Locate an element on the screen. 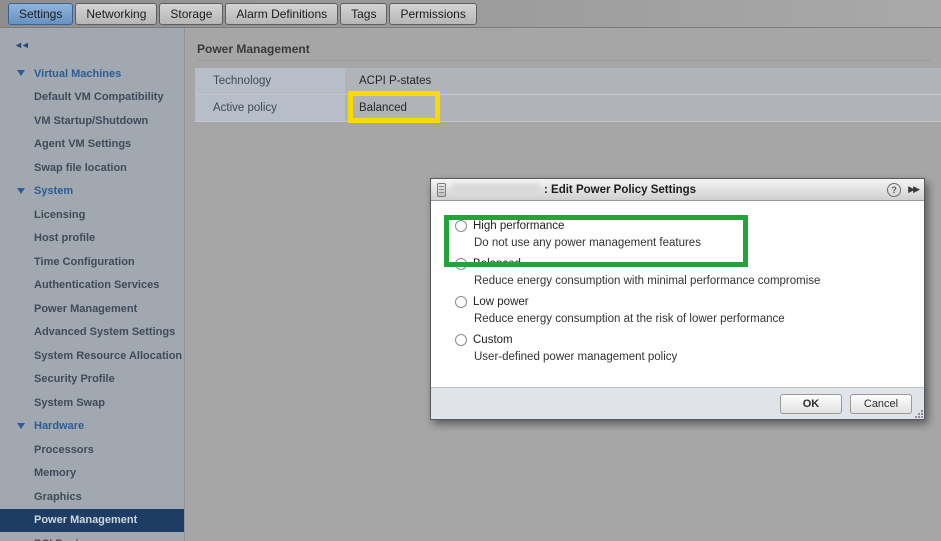 The height and width of the screenshot is (541, 941). sidebar-item-host-profile: Host profile is located at coordinates (92, 239).